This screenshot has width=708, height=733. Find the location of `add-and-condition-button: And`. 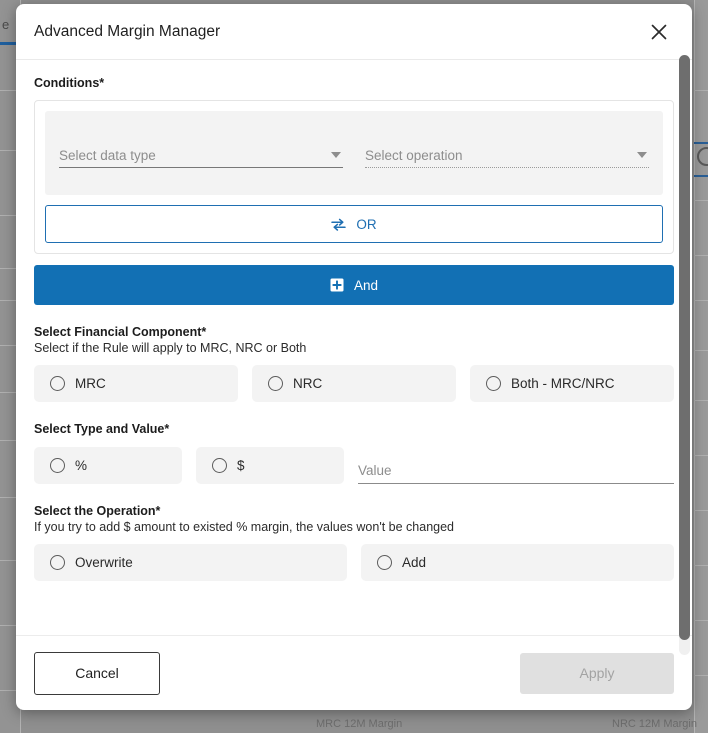

add-and-condition-button: And is located at coordinates (354, 285).